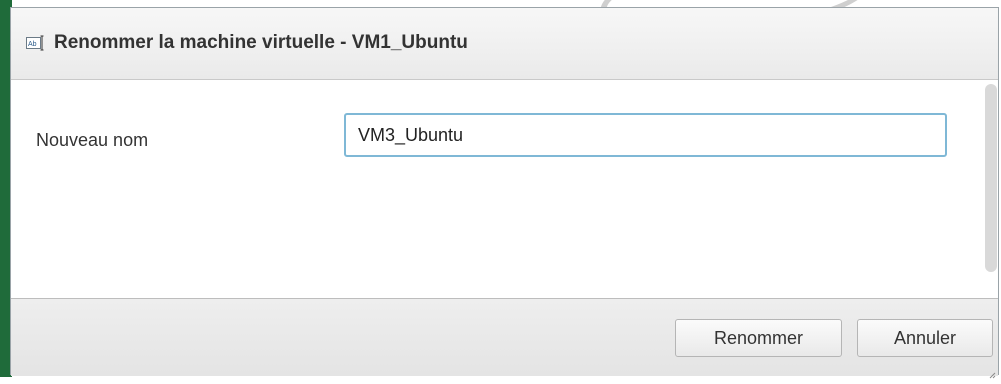  I want to click on cancel-button: Annuler, so click(925, 338).